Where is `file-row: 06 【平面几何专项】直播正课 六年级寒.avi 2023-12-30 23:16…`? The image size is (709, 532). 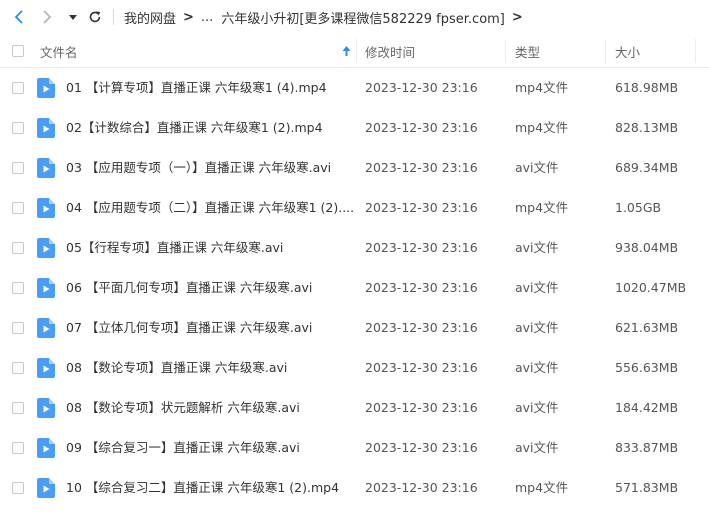 file-row: 06 【平面几何专项】直播正课 六年级寒.avi 2023-12-30 23:16… is located at coordinates (354, 288).